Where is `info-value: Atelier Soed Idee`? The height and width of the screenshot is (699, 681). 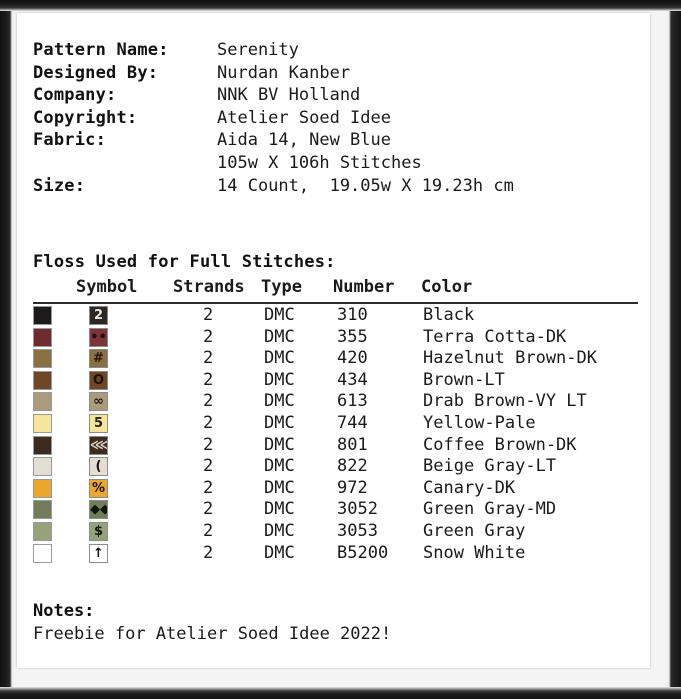
info-value: Atelier Soed Idee is located at coordinates (304, 117).